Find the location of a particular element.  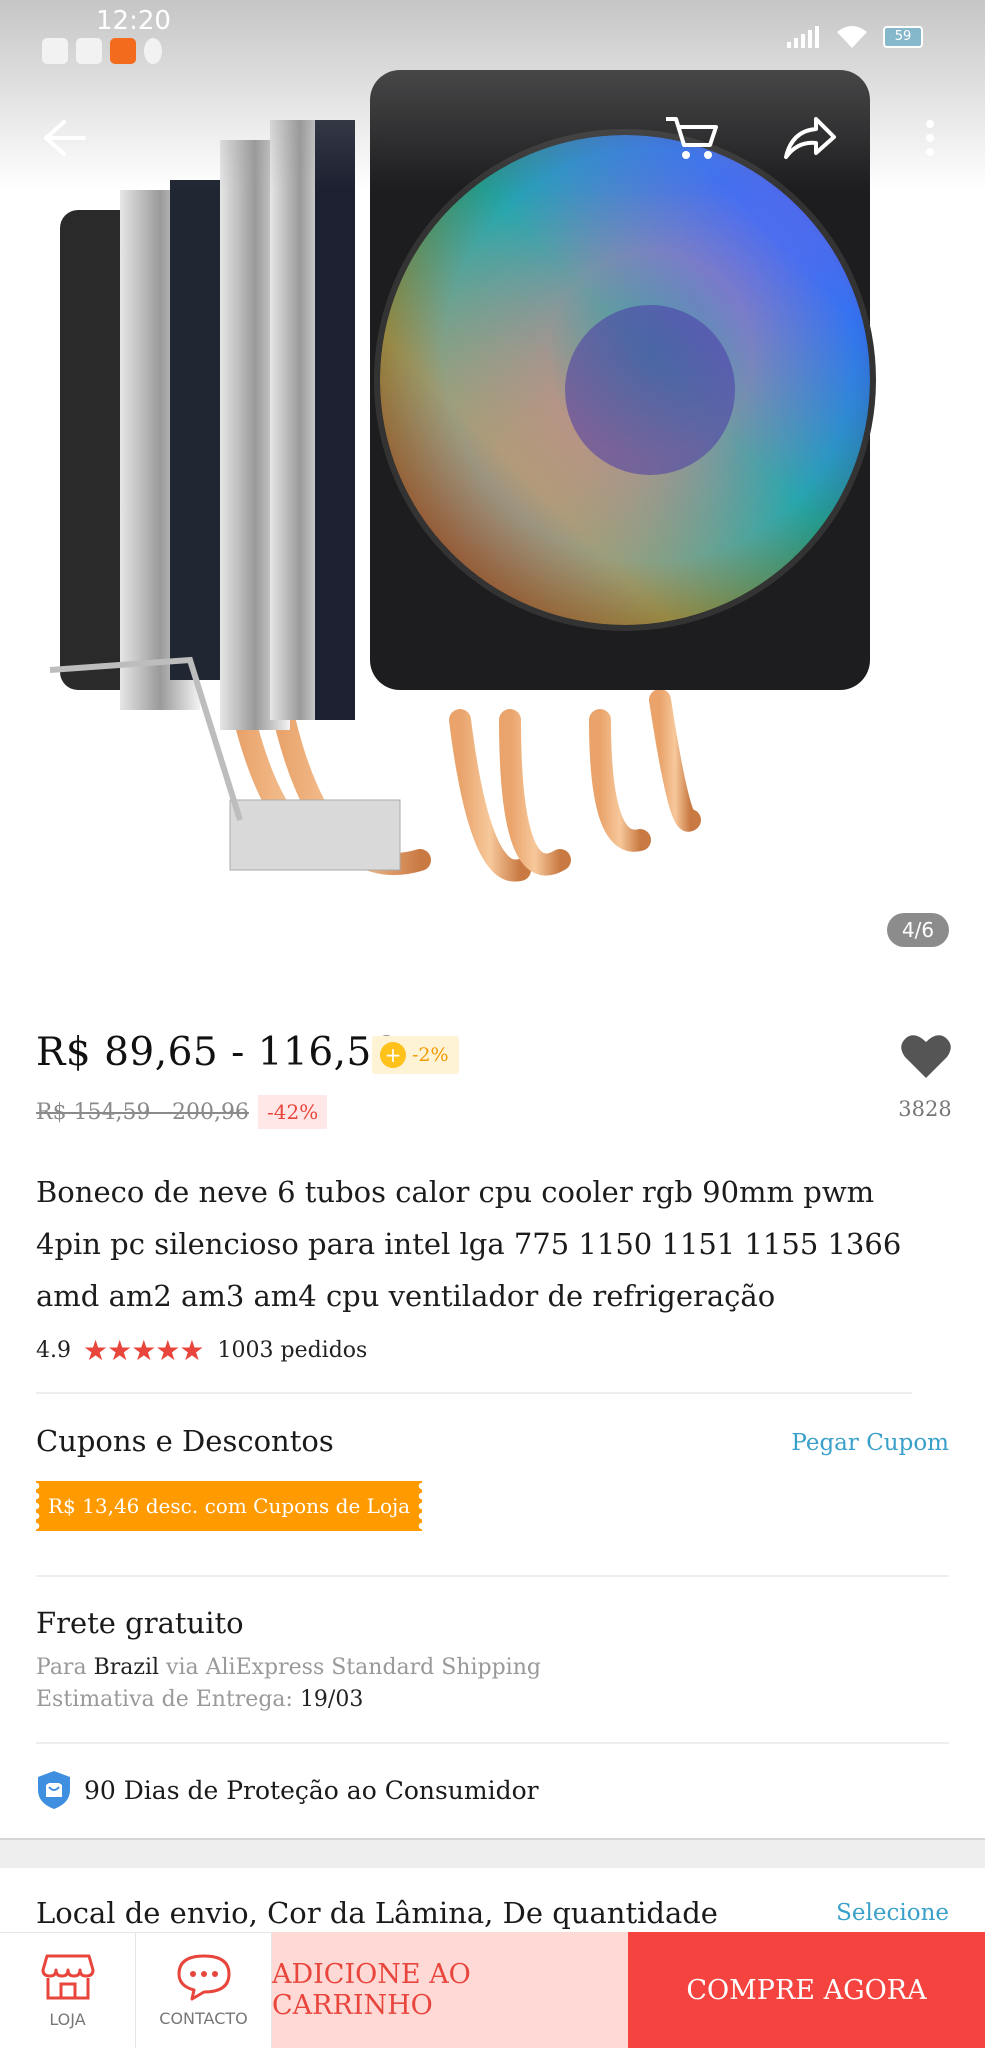

coin-discount-text: -2% is located at coordinates (430, 1055).